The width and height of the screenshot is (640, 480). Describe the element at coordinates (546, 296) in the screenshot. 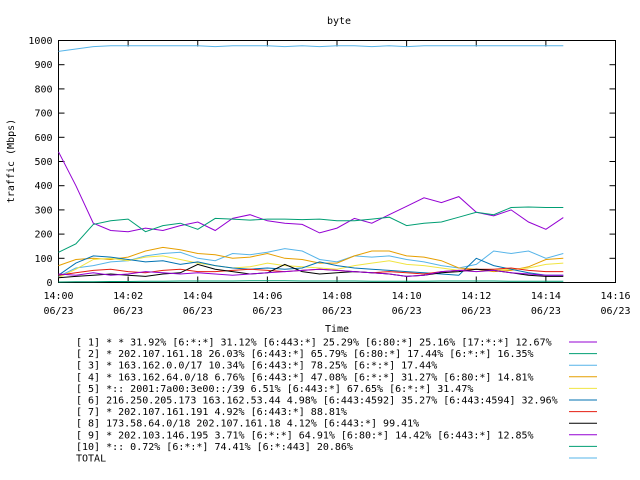

I see `x-tick-label: 14:14` at that location.